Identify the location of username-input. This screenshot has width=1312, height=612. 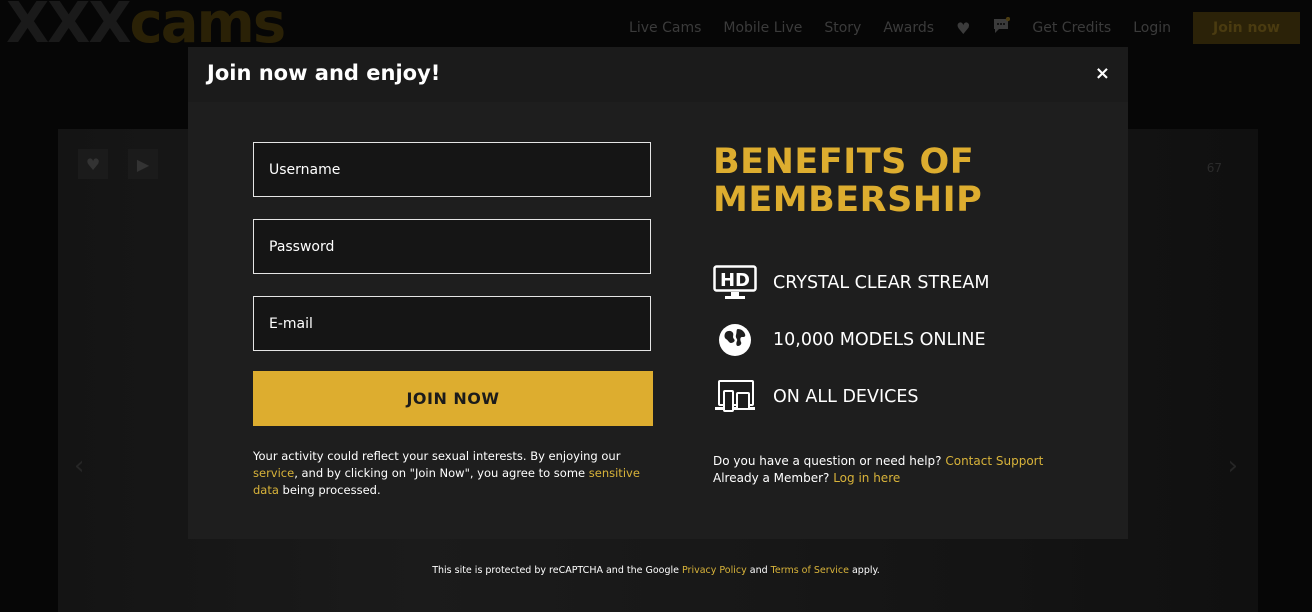
(452, 169).